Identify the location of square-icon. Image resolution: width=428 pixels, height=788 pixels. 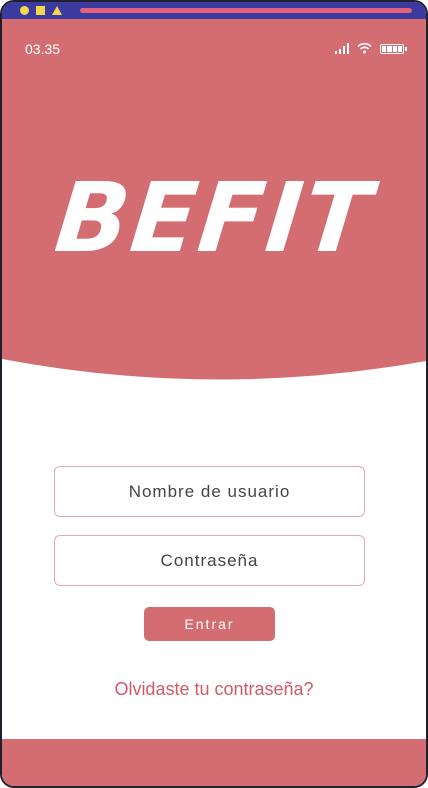
(40, 10).